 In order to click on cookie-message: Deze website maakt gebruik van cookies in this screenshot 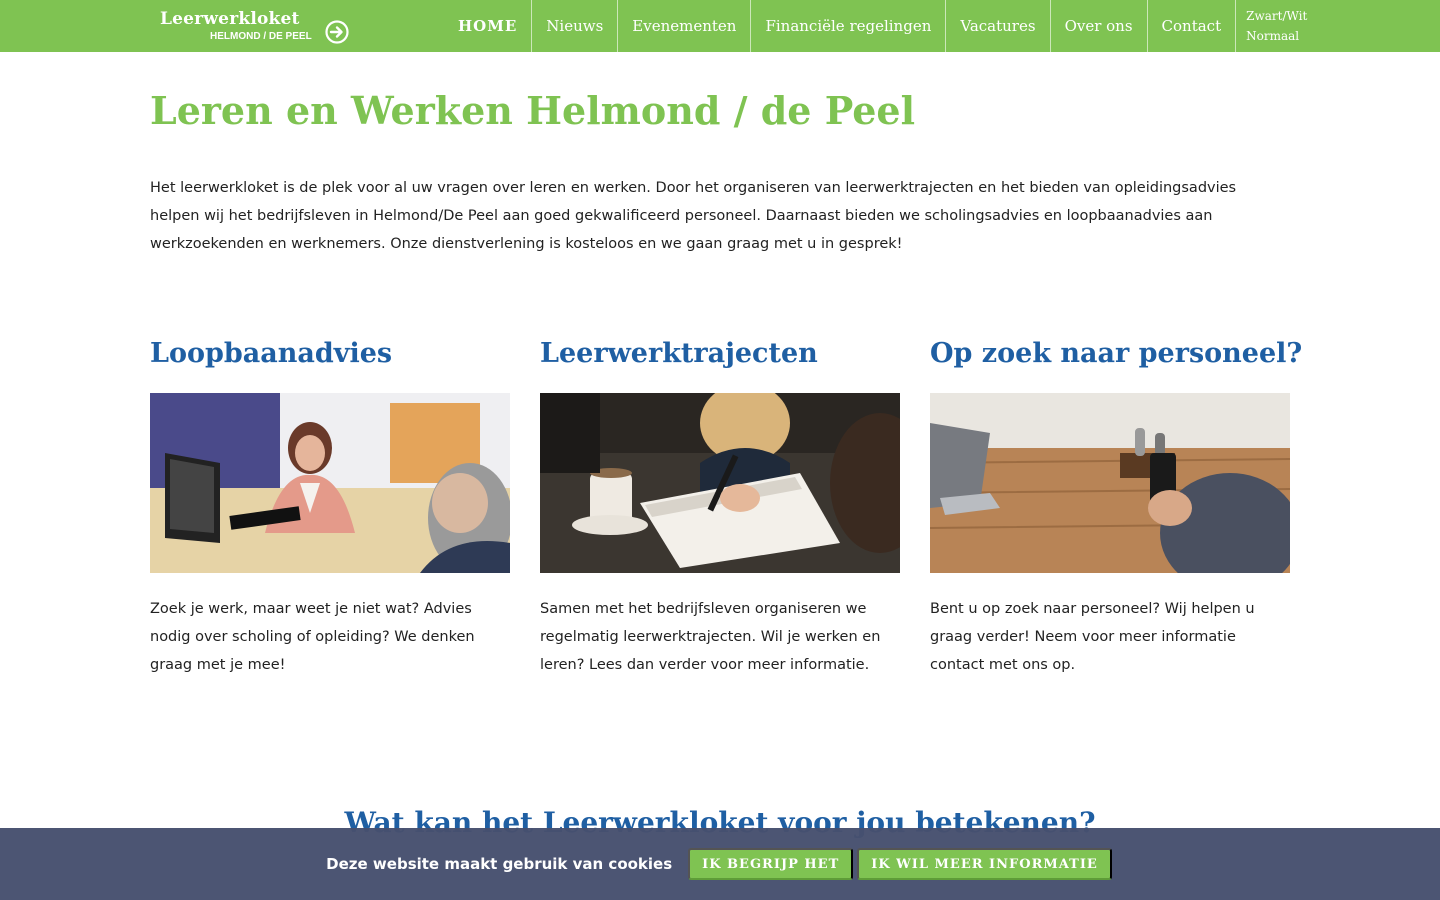, I will do `click(499, 864)`.